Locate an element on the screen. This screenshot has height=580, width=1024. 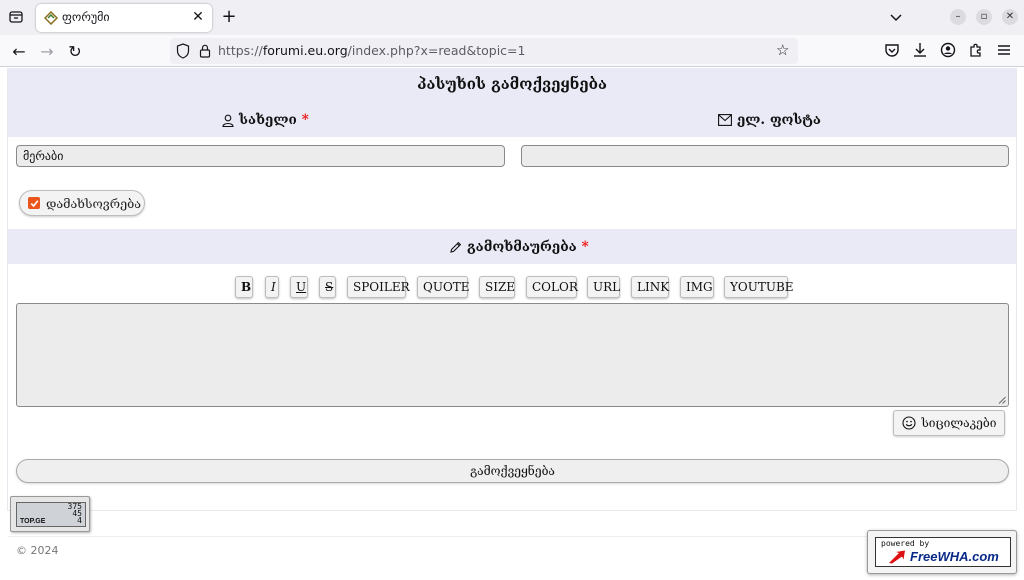
name-field is located at coordinates (260, 156).